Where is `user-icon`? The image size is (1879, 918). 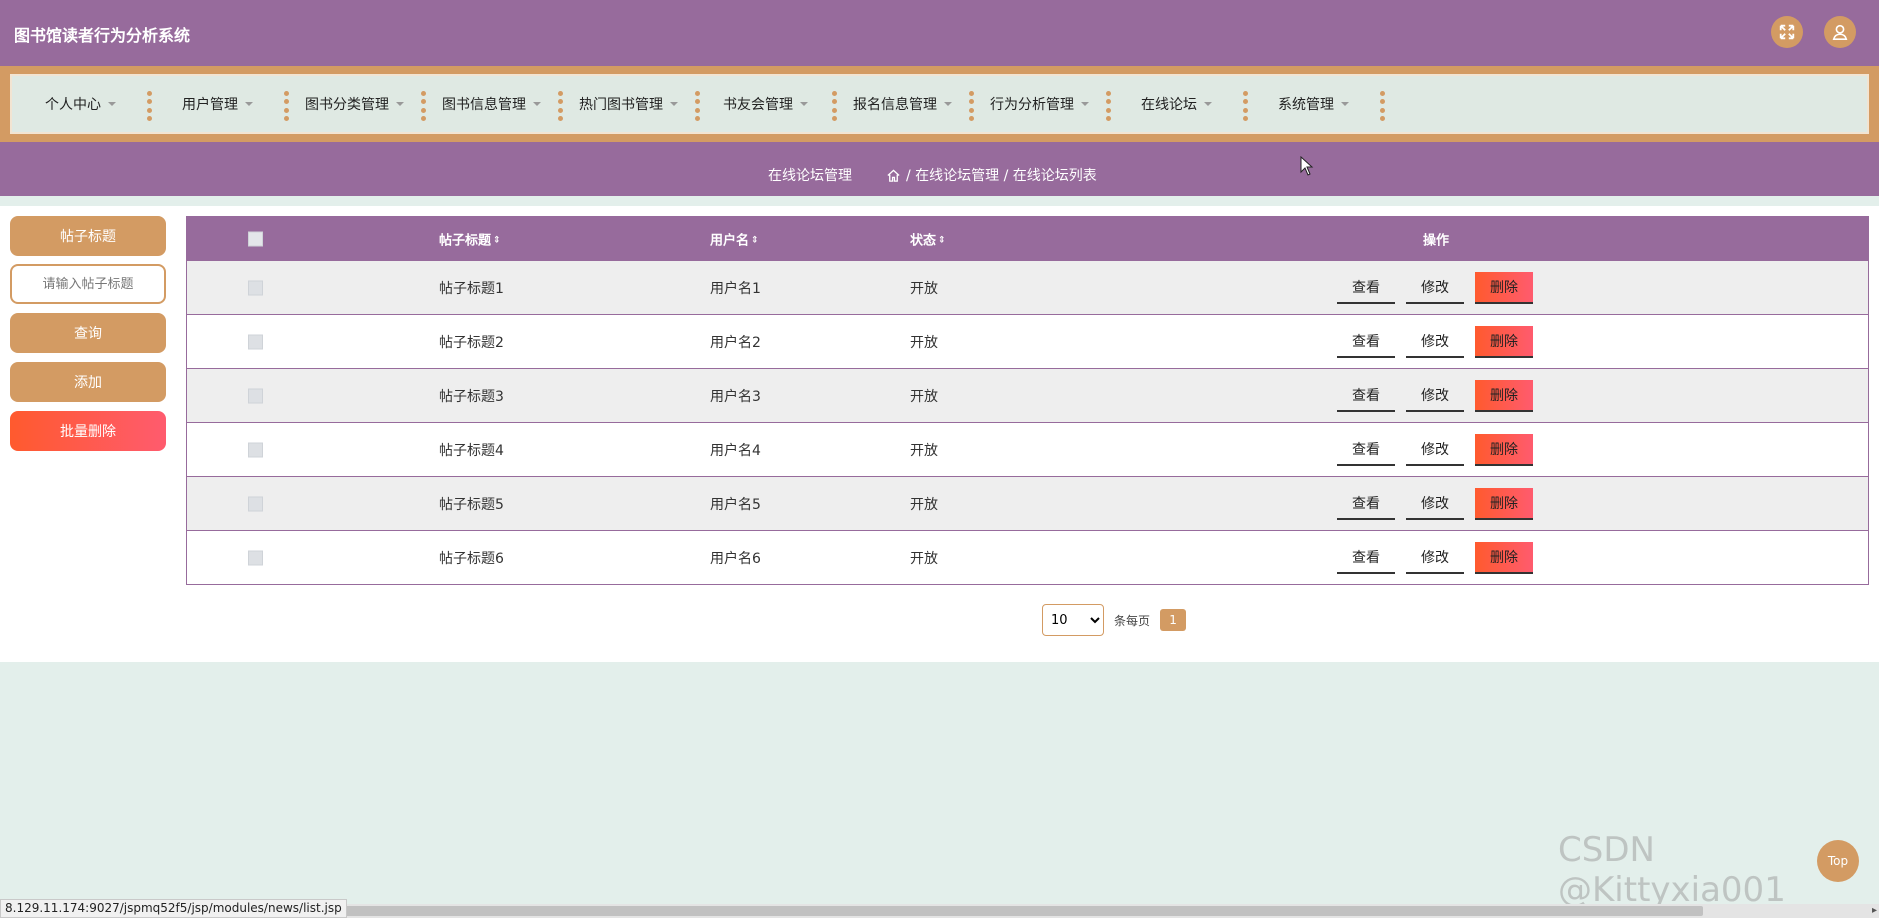
user-icon is located at coordinates (1840, 32).